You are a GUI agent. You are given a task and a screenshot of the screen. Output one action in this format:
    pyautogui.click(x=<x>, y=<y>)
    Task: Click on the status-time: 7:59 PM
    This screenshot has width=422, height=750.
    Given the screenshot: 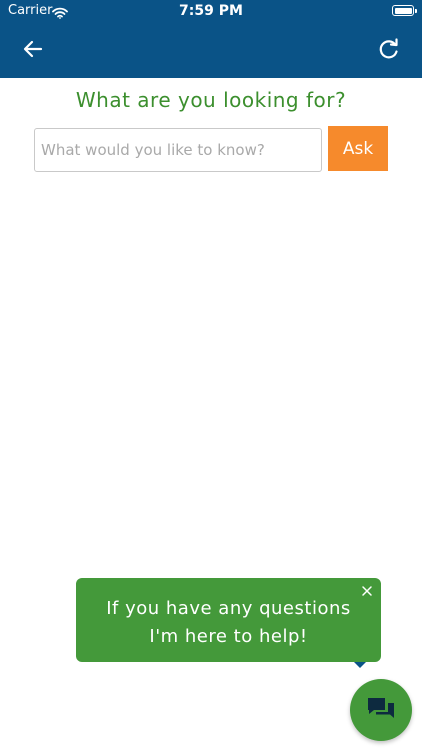 What is the action you would take?
    pyautogui.click(x=211, y=11)
    